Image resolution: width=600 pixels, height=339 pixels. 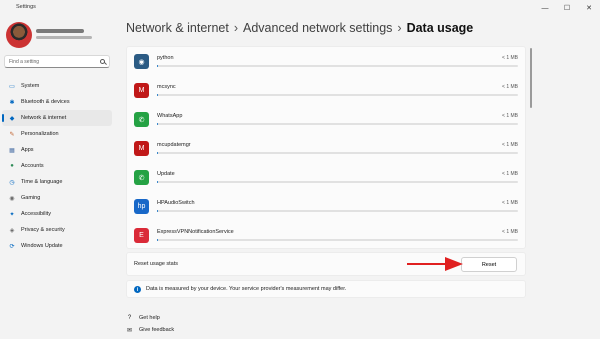 What do you see at coordinates (141, 235) in the screenshot?
I see `expressvpn-icon: E` at bounding box center [141, 235].